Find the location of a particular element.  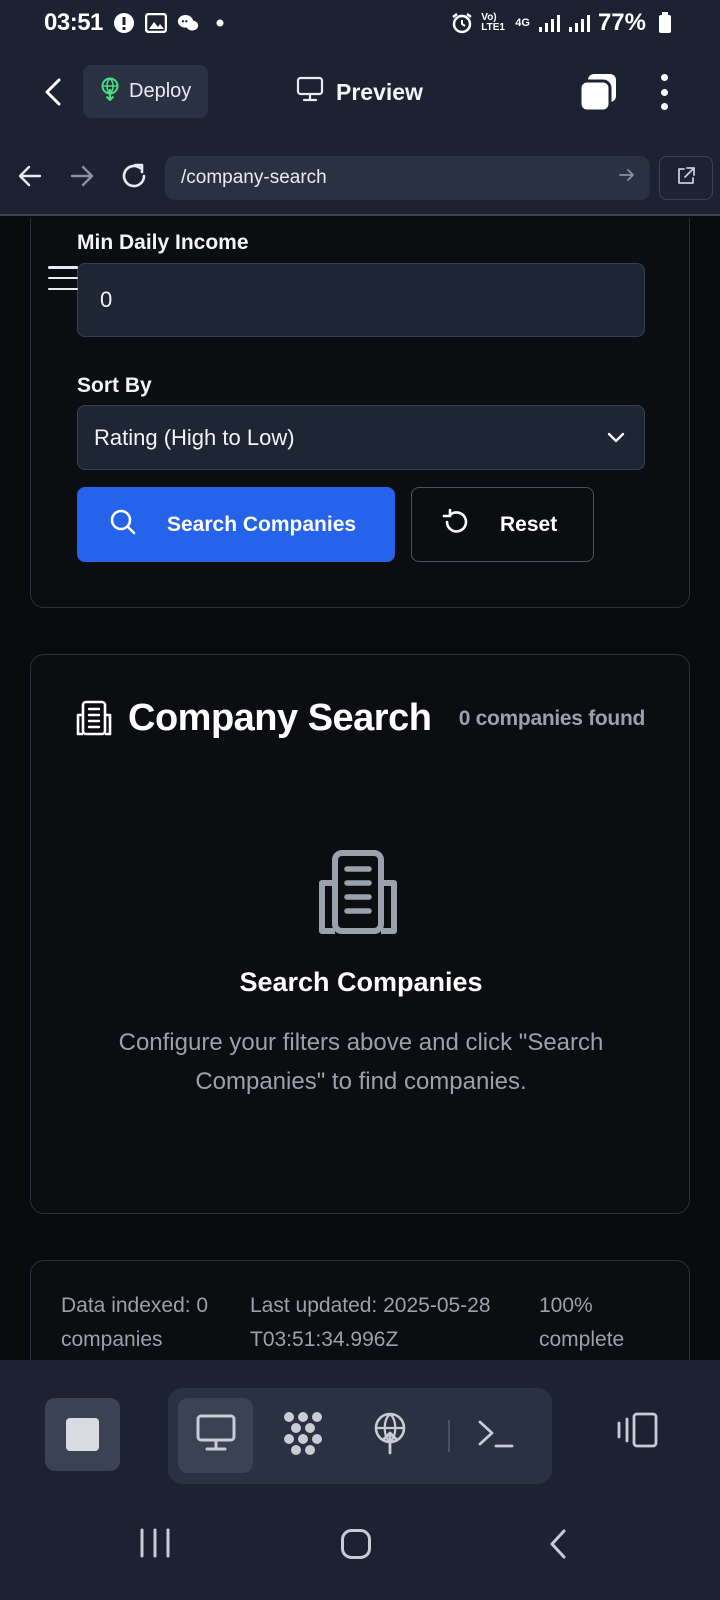

stop-icon is located at coordinates (82, 1434).